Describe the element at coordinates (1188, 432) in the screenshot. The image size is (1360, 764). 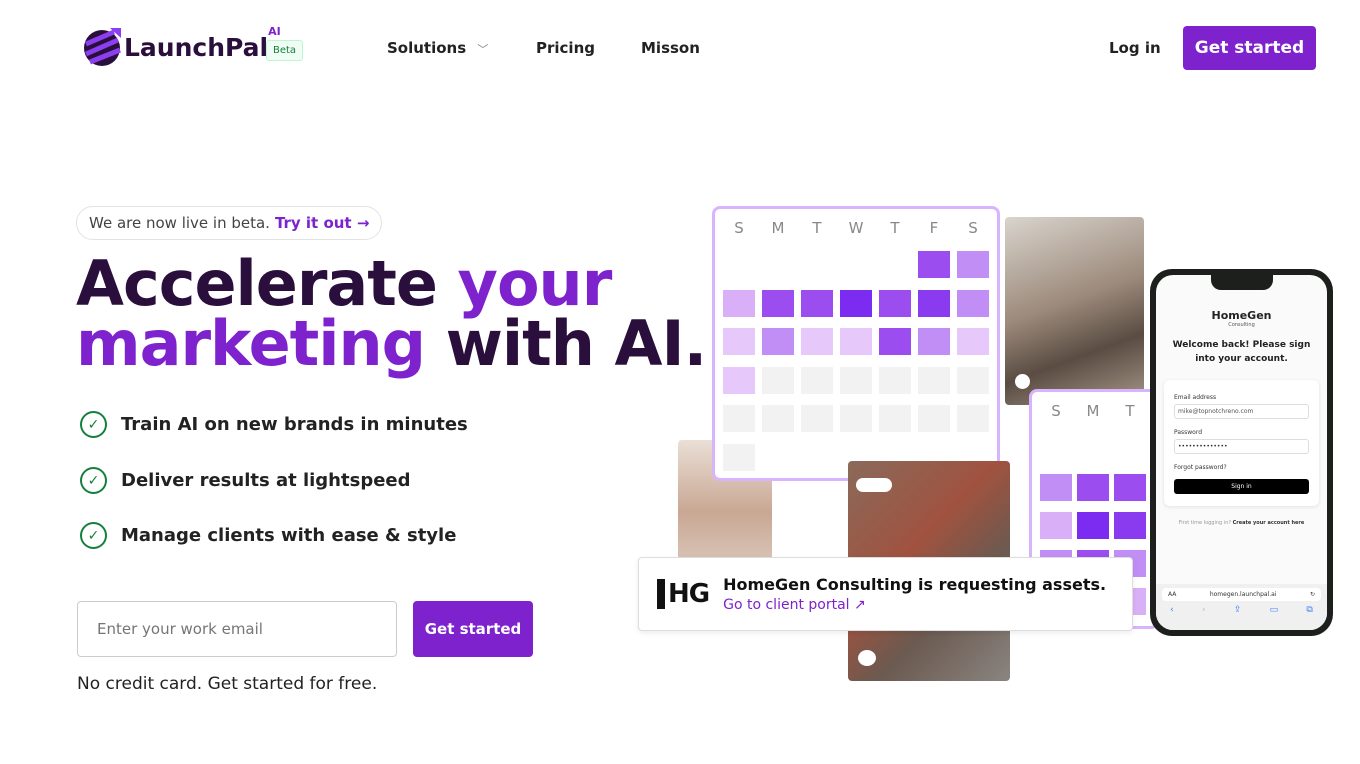
I see `password-label: Password` at that location.